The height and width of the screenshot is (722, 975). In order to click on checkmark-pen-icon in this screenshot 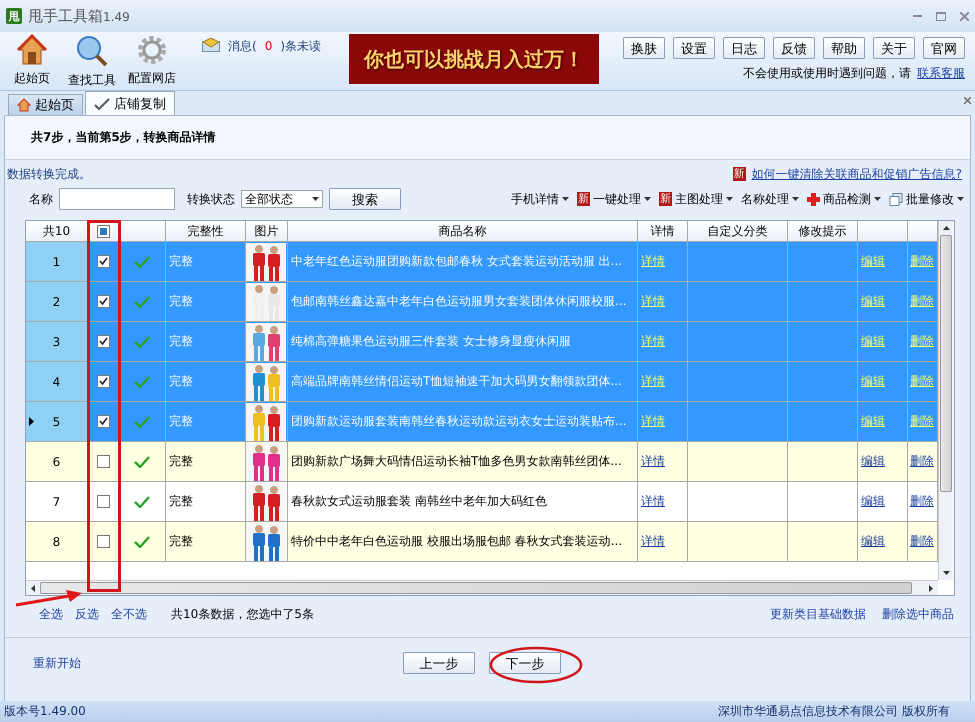, I will do `click(102, 103)`.